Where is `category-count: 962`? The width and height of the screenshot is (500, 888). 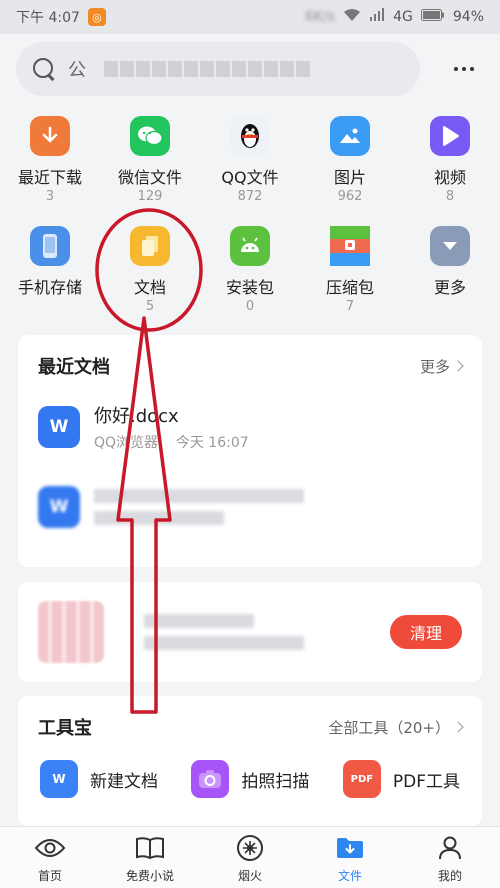
category-count: 962 is located at coordinates (350, 196).